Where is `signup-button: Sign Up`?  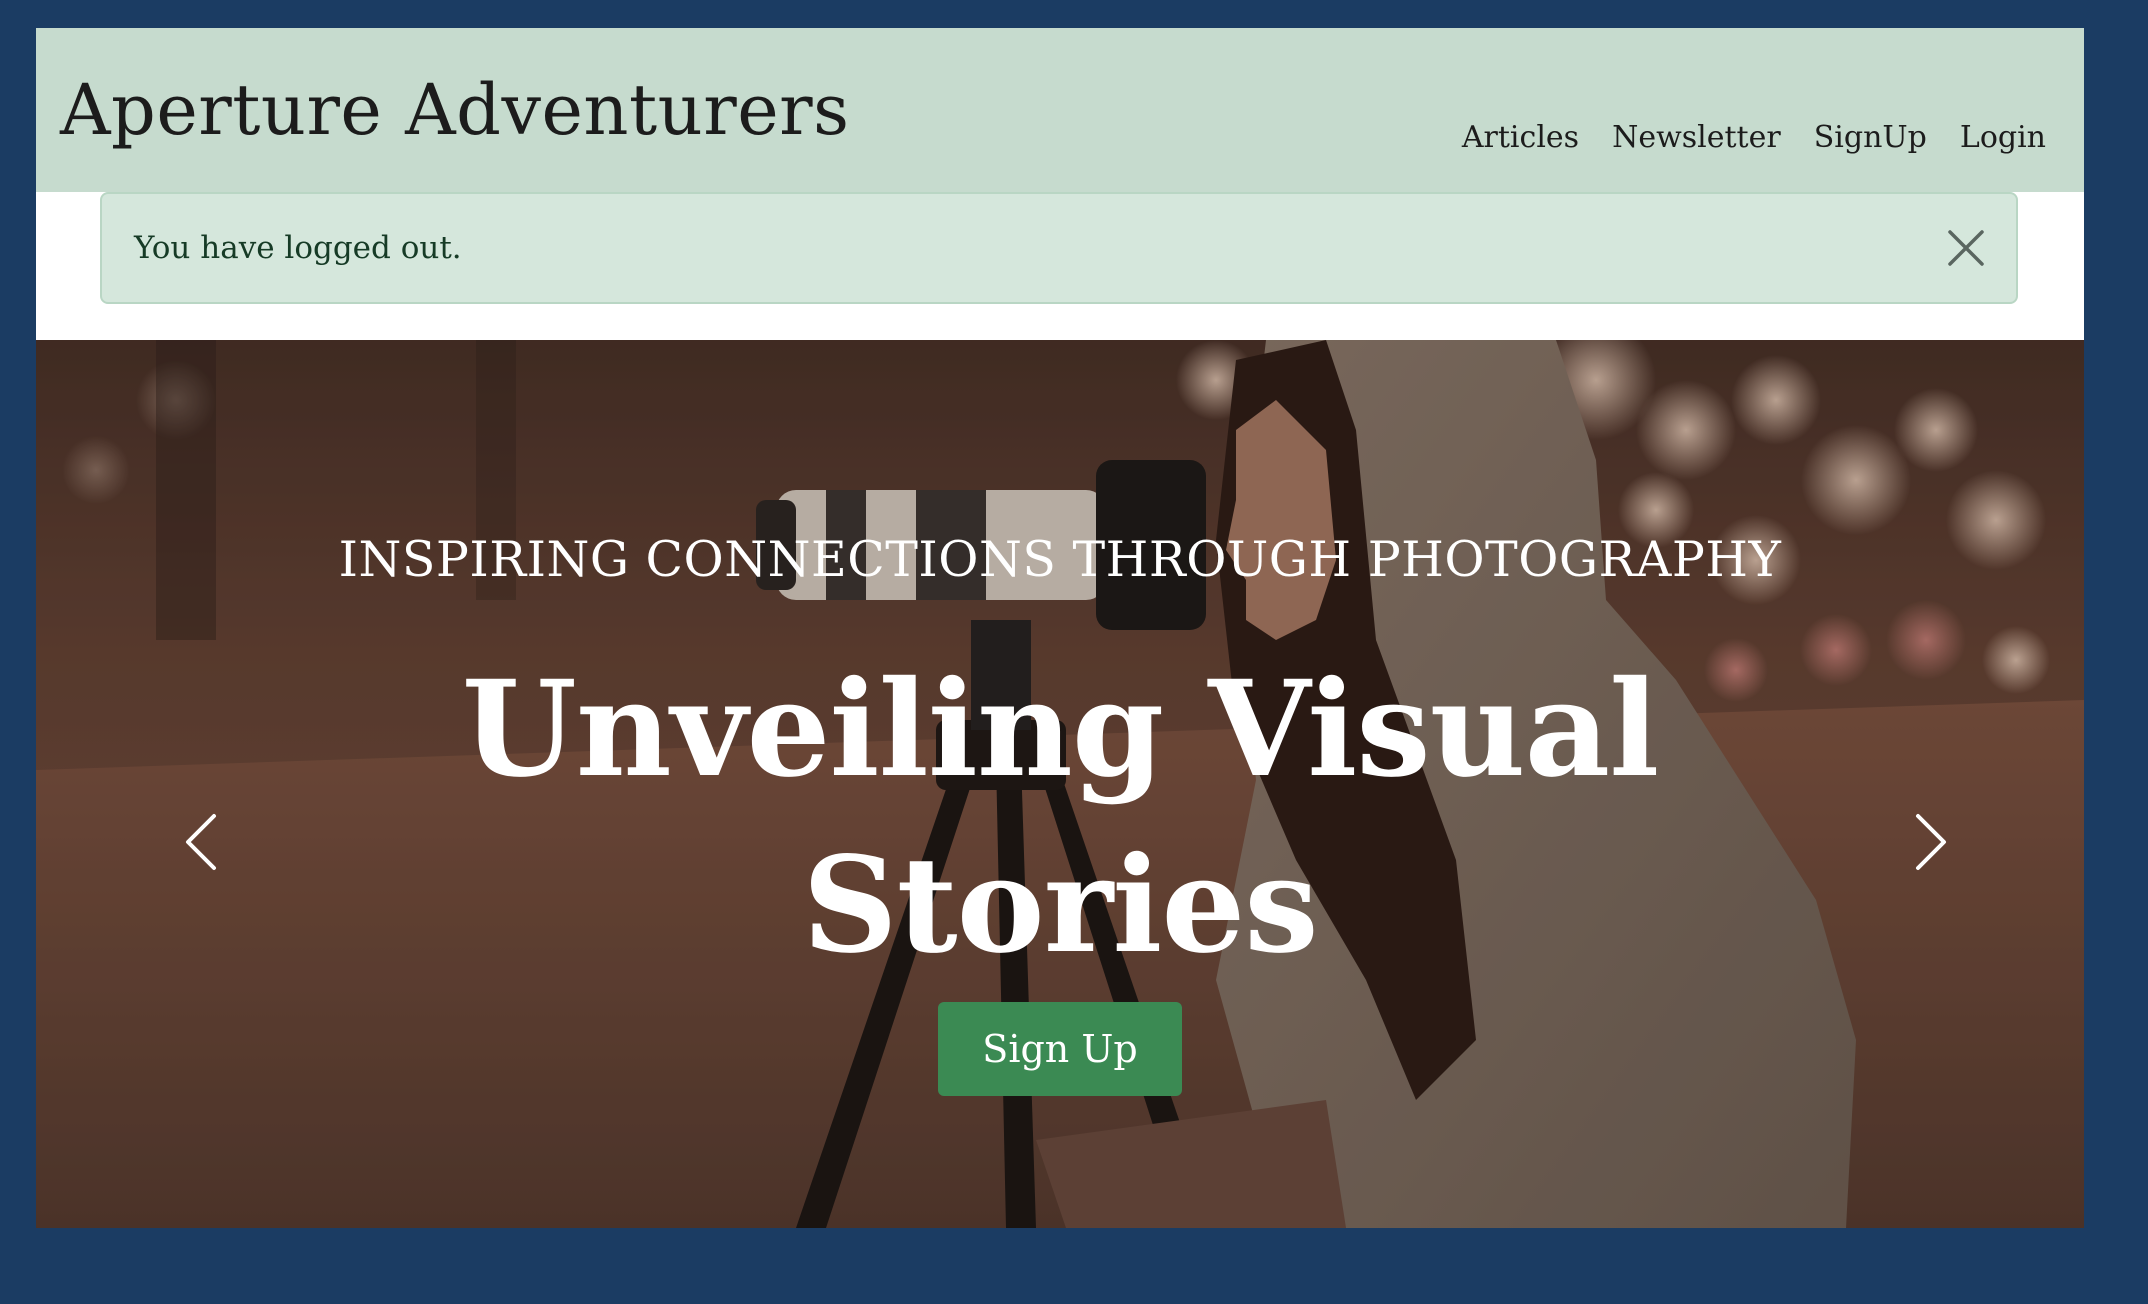 signup-button: Sign Up is located at coordinates (1060, 1049).